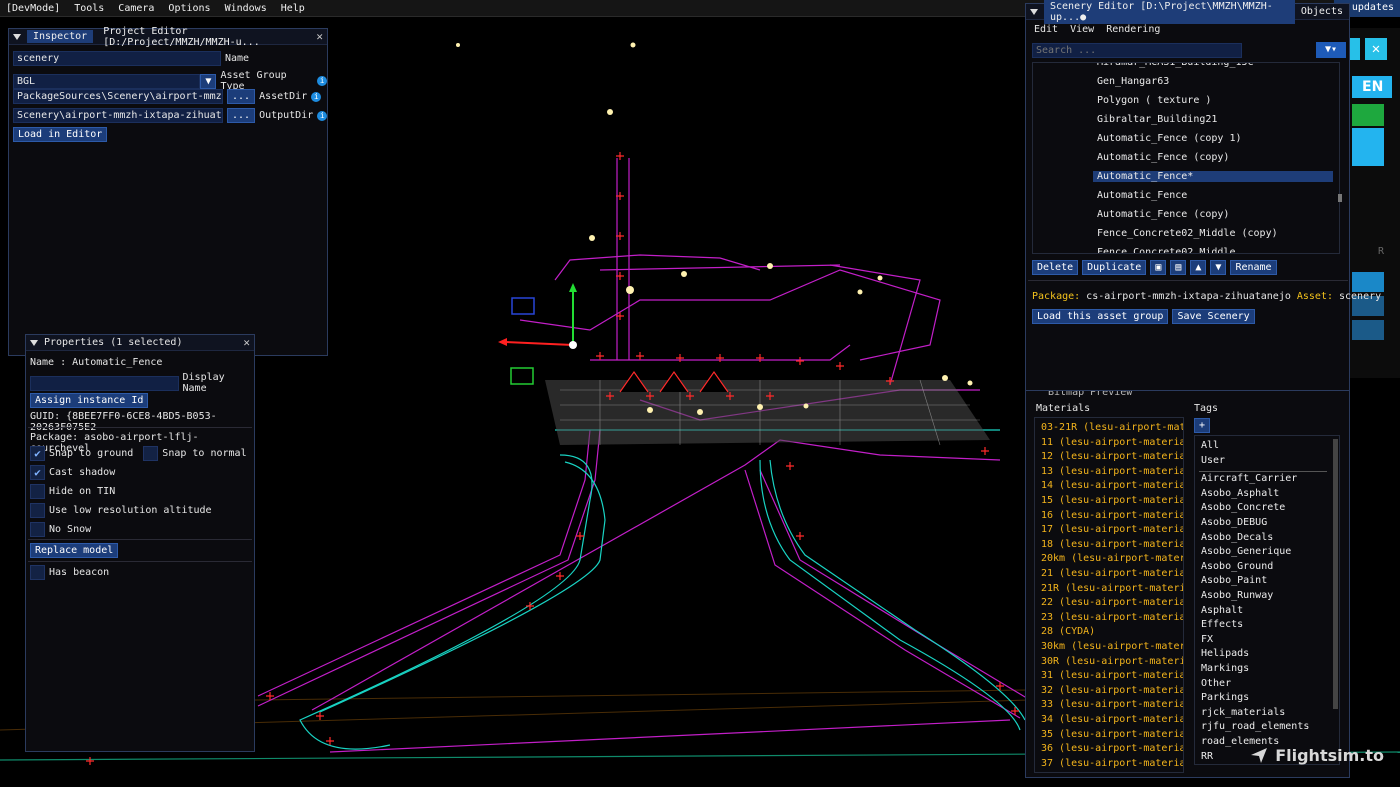 Image resolution: width=1400 pixels, height=787 pixels. What do you see at coordinates (1068, 631) in the screenshot?
I see `material-item: 28 (CYDA)` at bounding box center [1068, 631].